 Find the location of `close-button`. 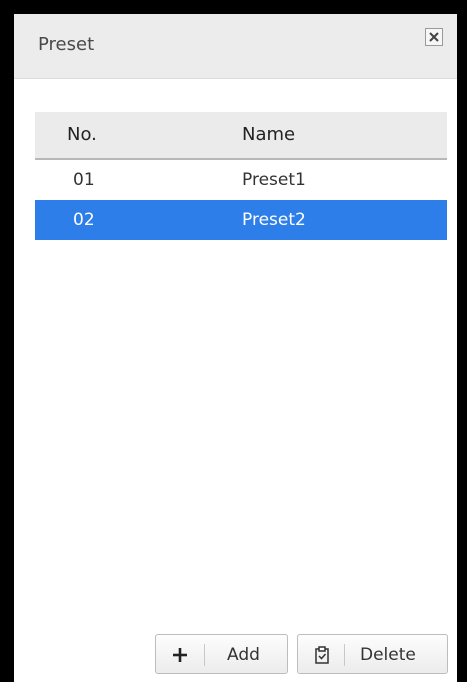

close-button is located at coordinates (434, 37).